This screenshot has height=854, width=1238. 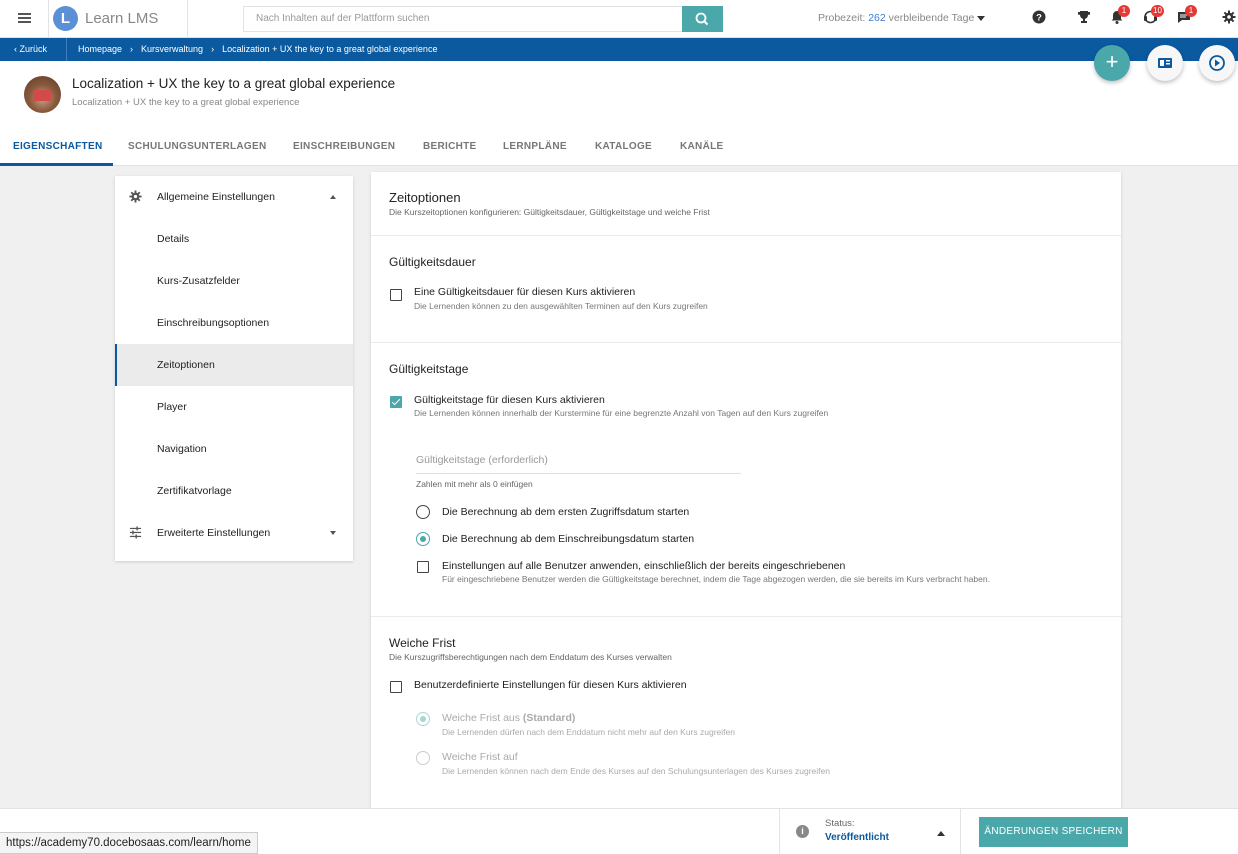 What do you see at coordinates (1217, 63) in the screenshot?
I see `play-preview-button` at bounding box center [1217, 63].